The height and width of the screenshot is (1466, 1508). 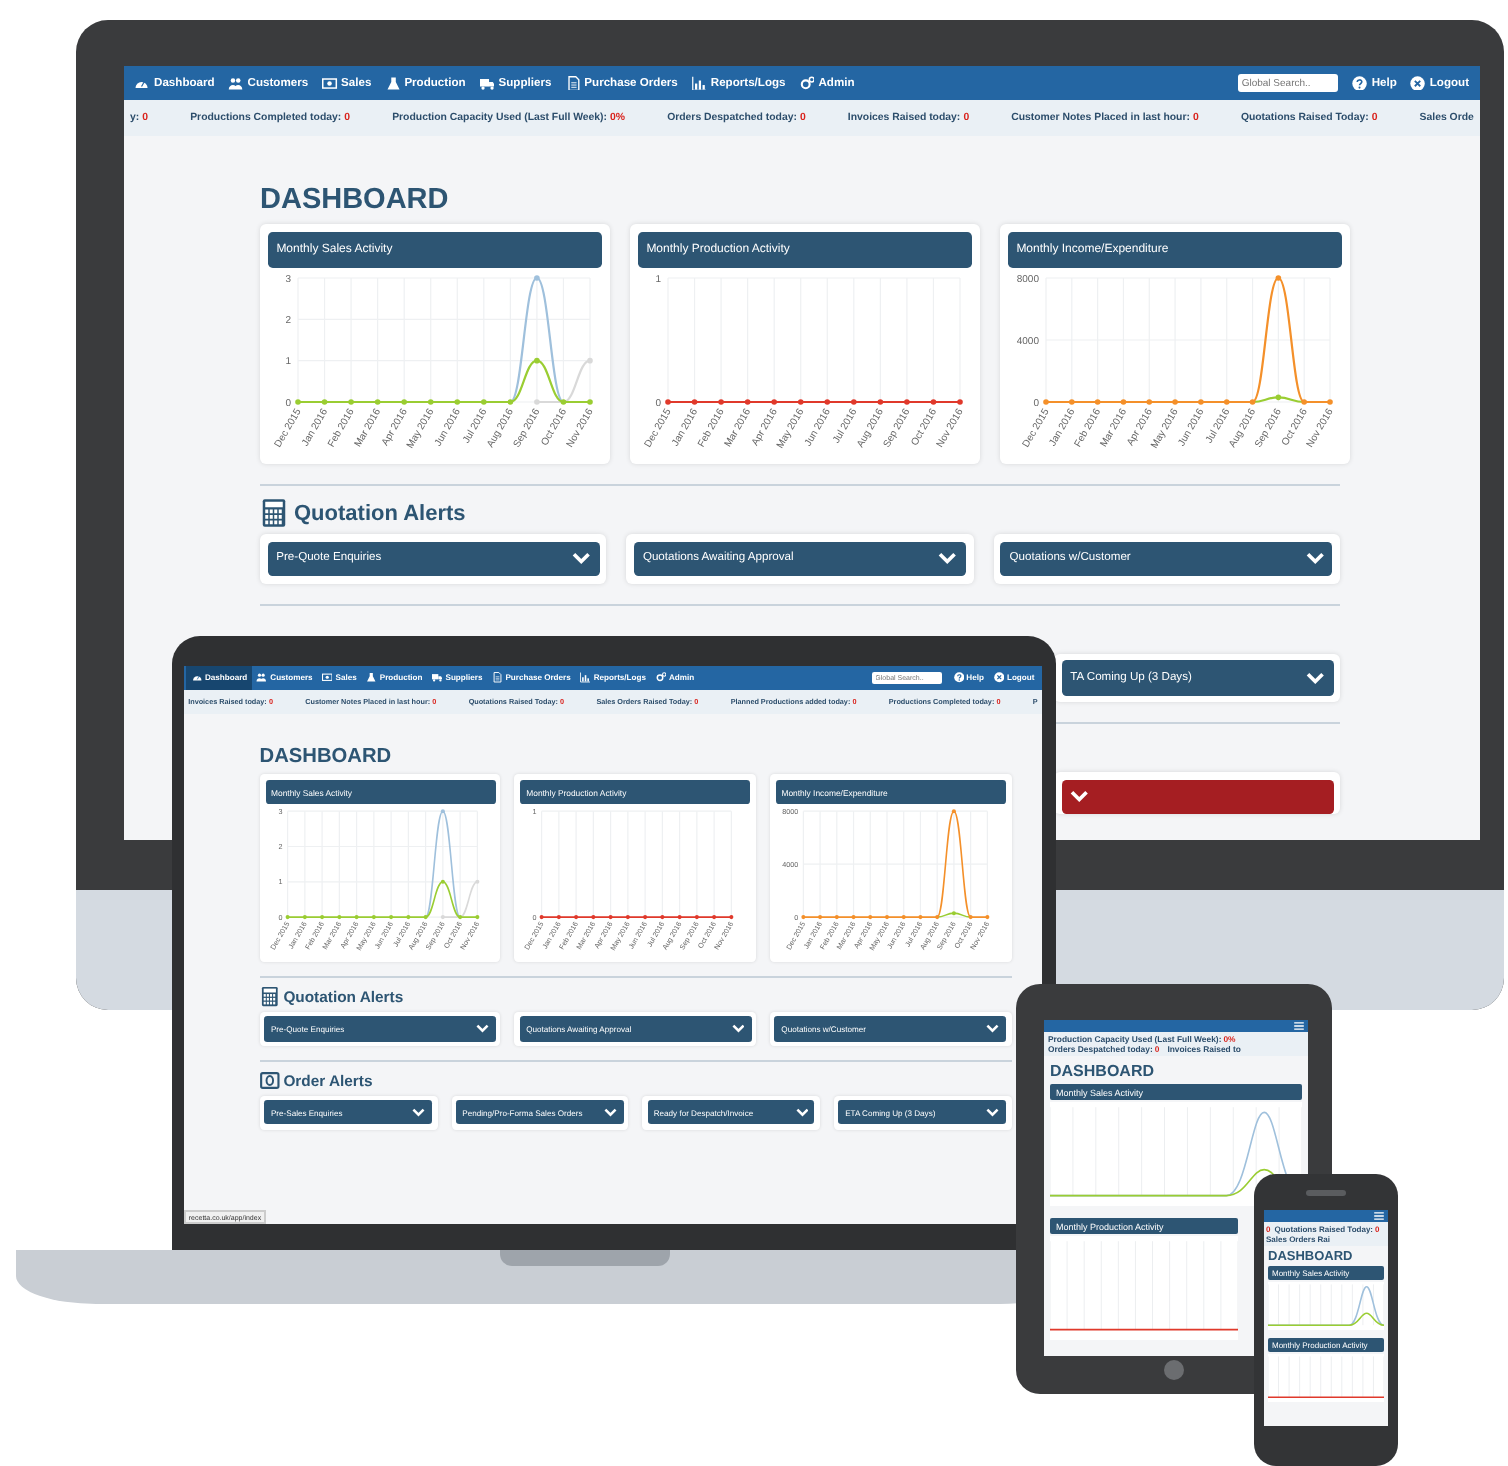 What do you see at coordinates (393, 83) in the screenshot?
I see `flask-icon` at bounding box center [393, 83].